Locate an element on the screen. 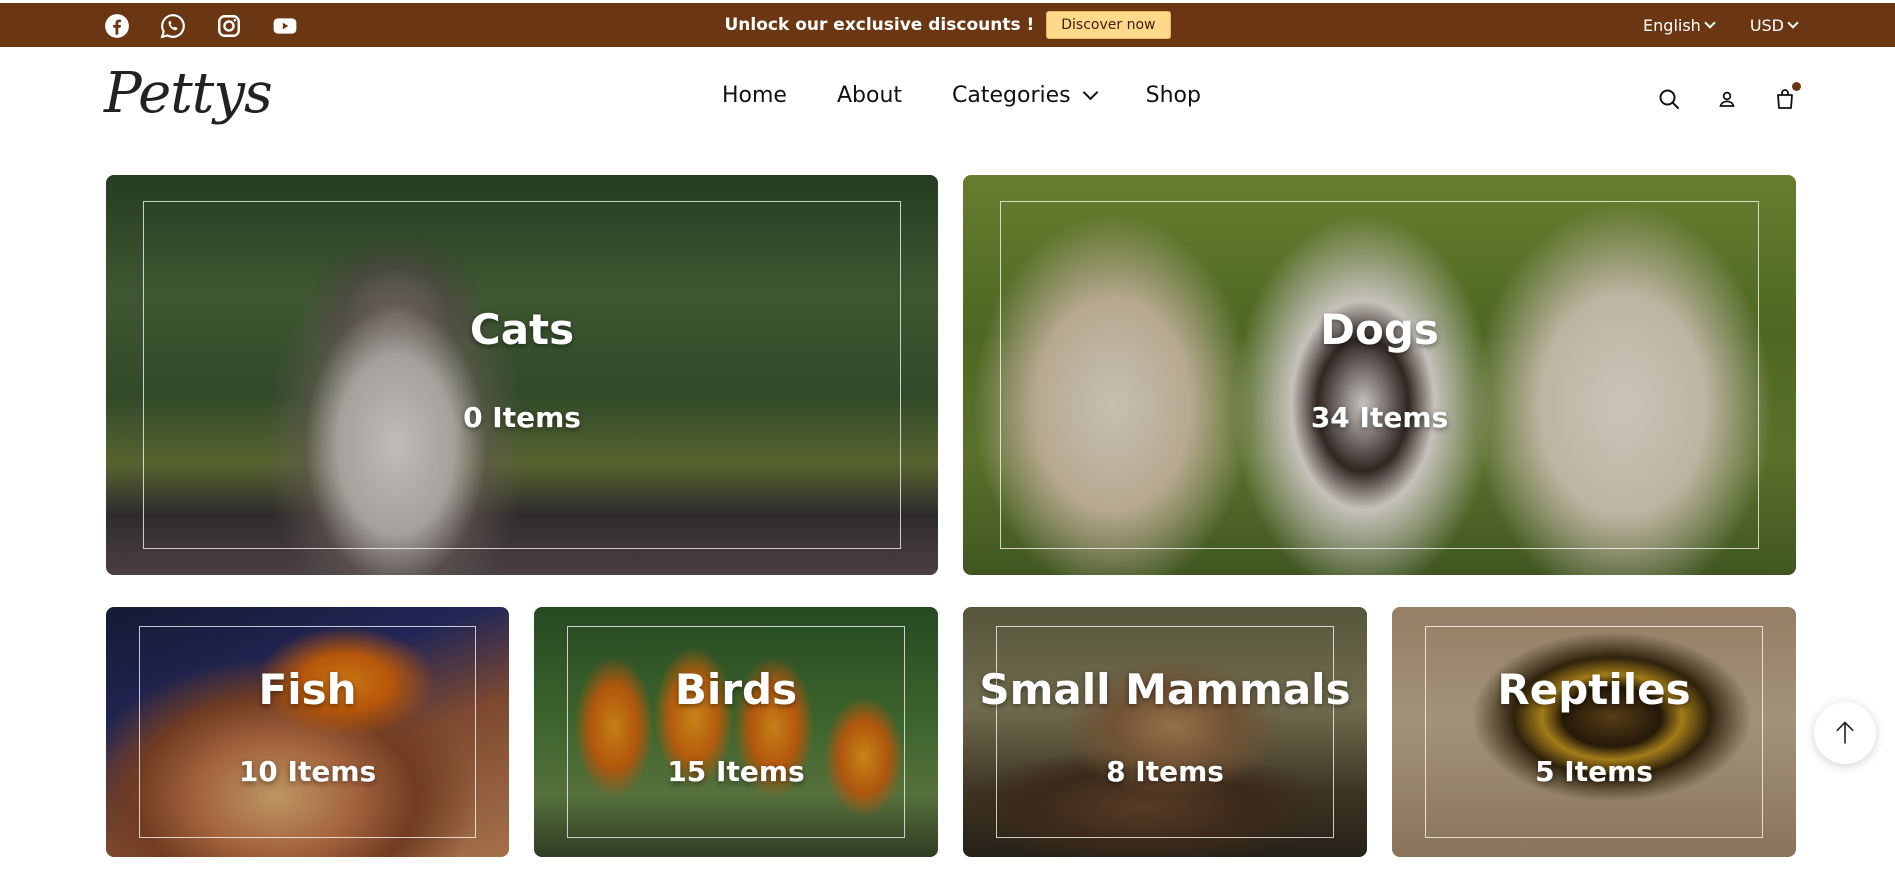  arrow-up-icon is located at coordinates (1845, 732).